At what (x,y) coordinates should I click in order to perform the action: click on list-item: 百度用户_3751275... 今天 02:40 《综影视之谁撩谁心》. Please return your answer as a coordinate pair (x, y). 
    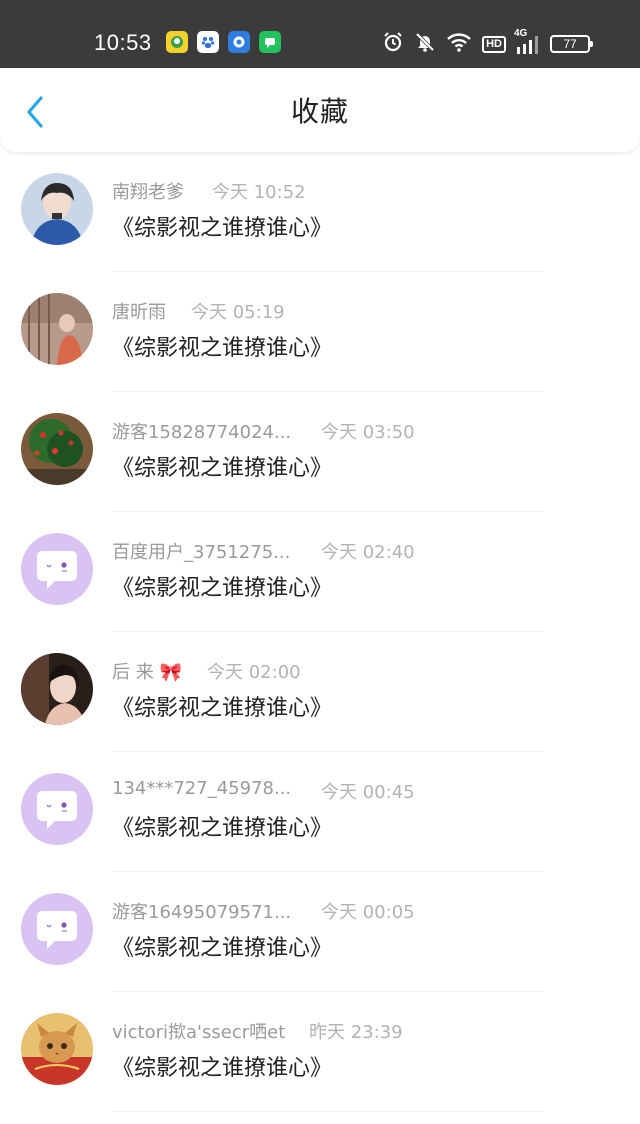
    Looking at the image, I should click on (320, 572).